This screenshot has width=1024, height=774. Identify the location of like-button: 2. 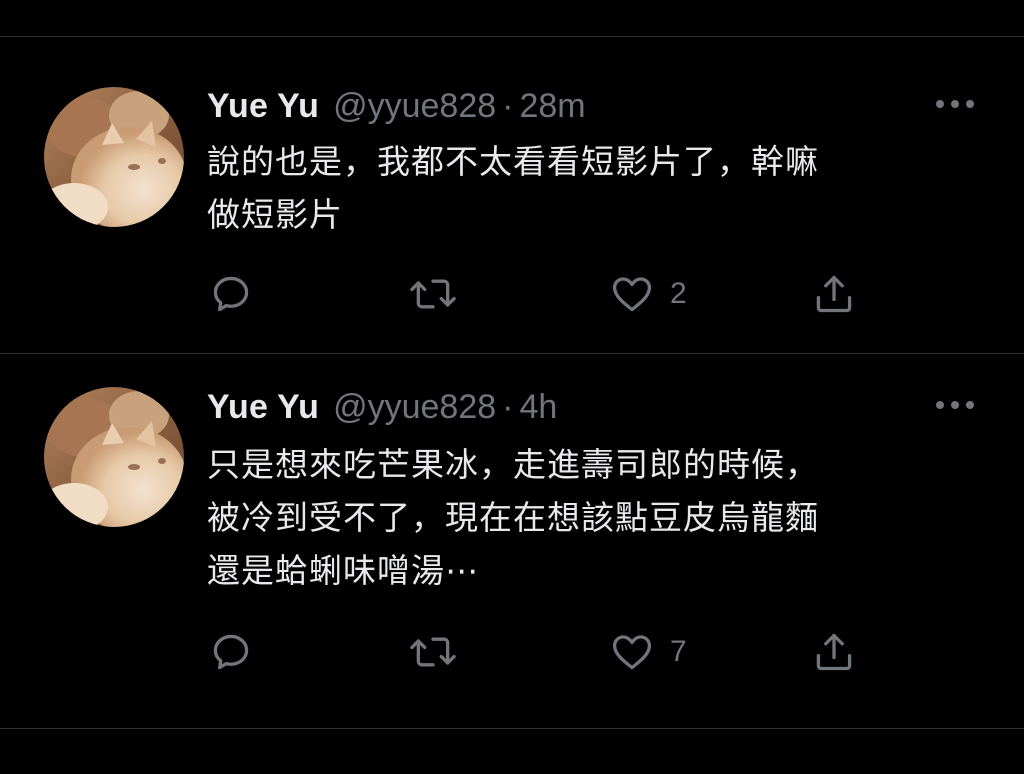
(648, 294).